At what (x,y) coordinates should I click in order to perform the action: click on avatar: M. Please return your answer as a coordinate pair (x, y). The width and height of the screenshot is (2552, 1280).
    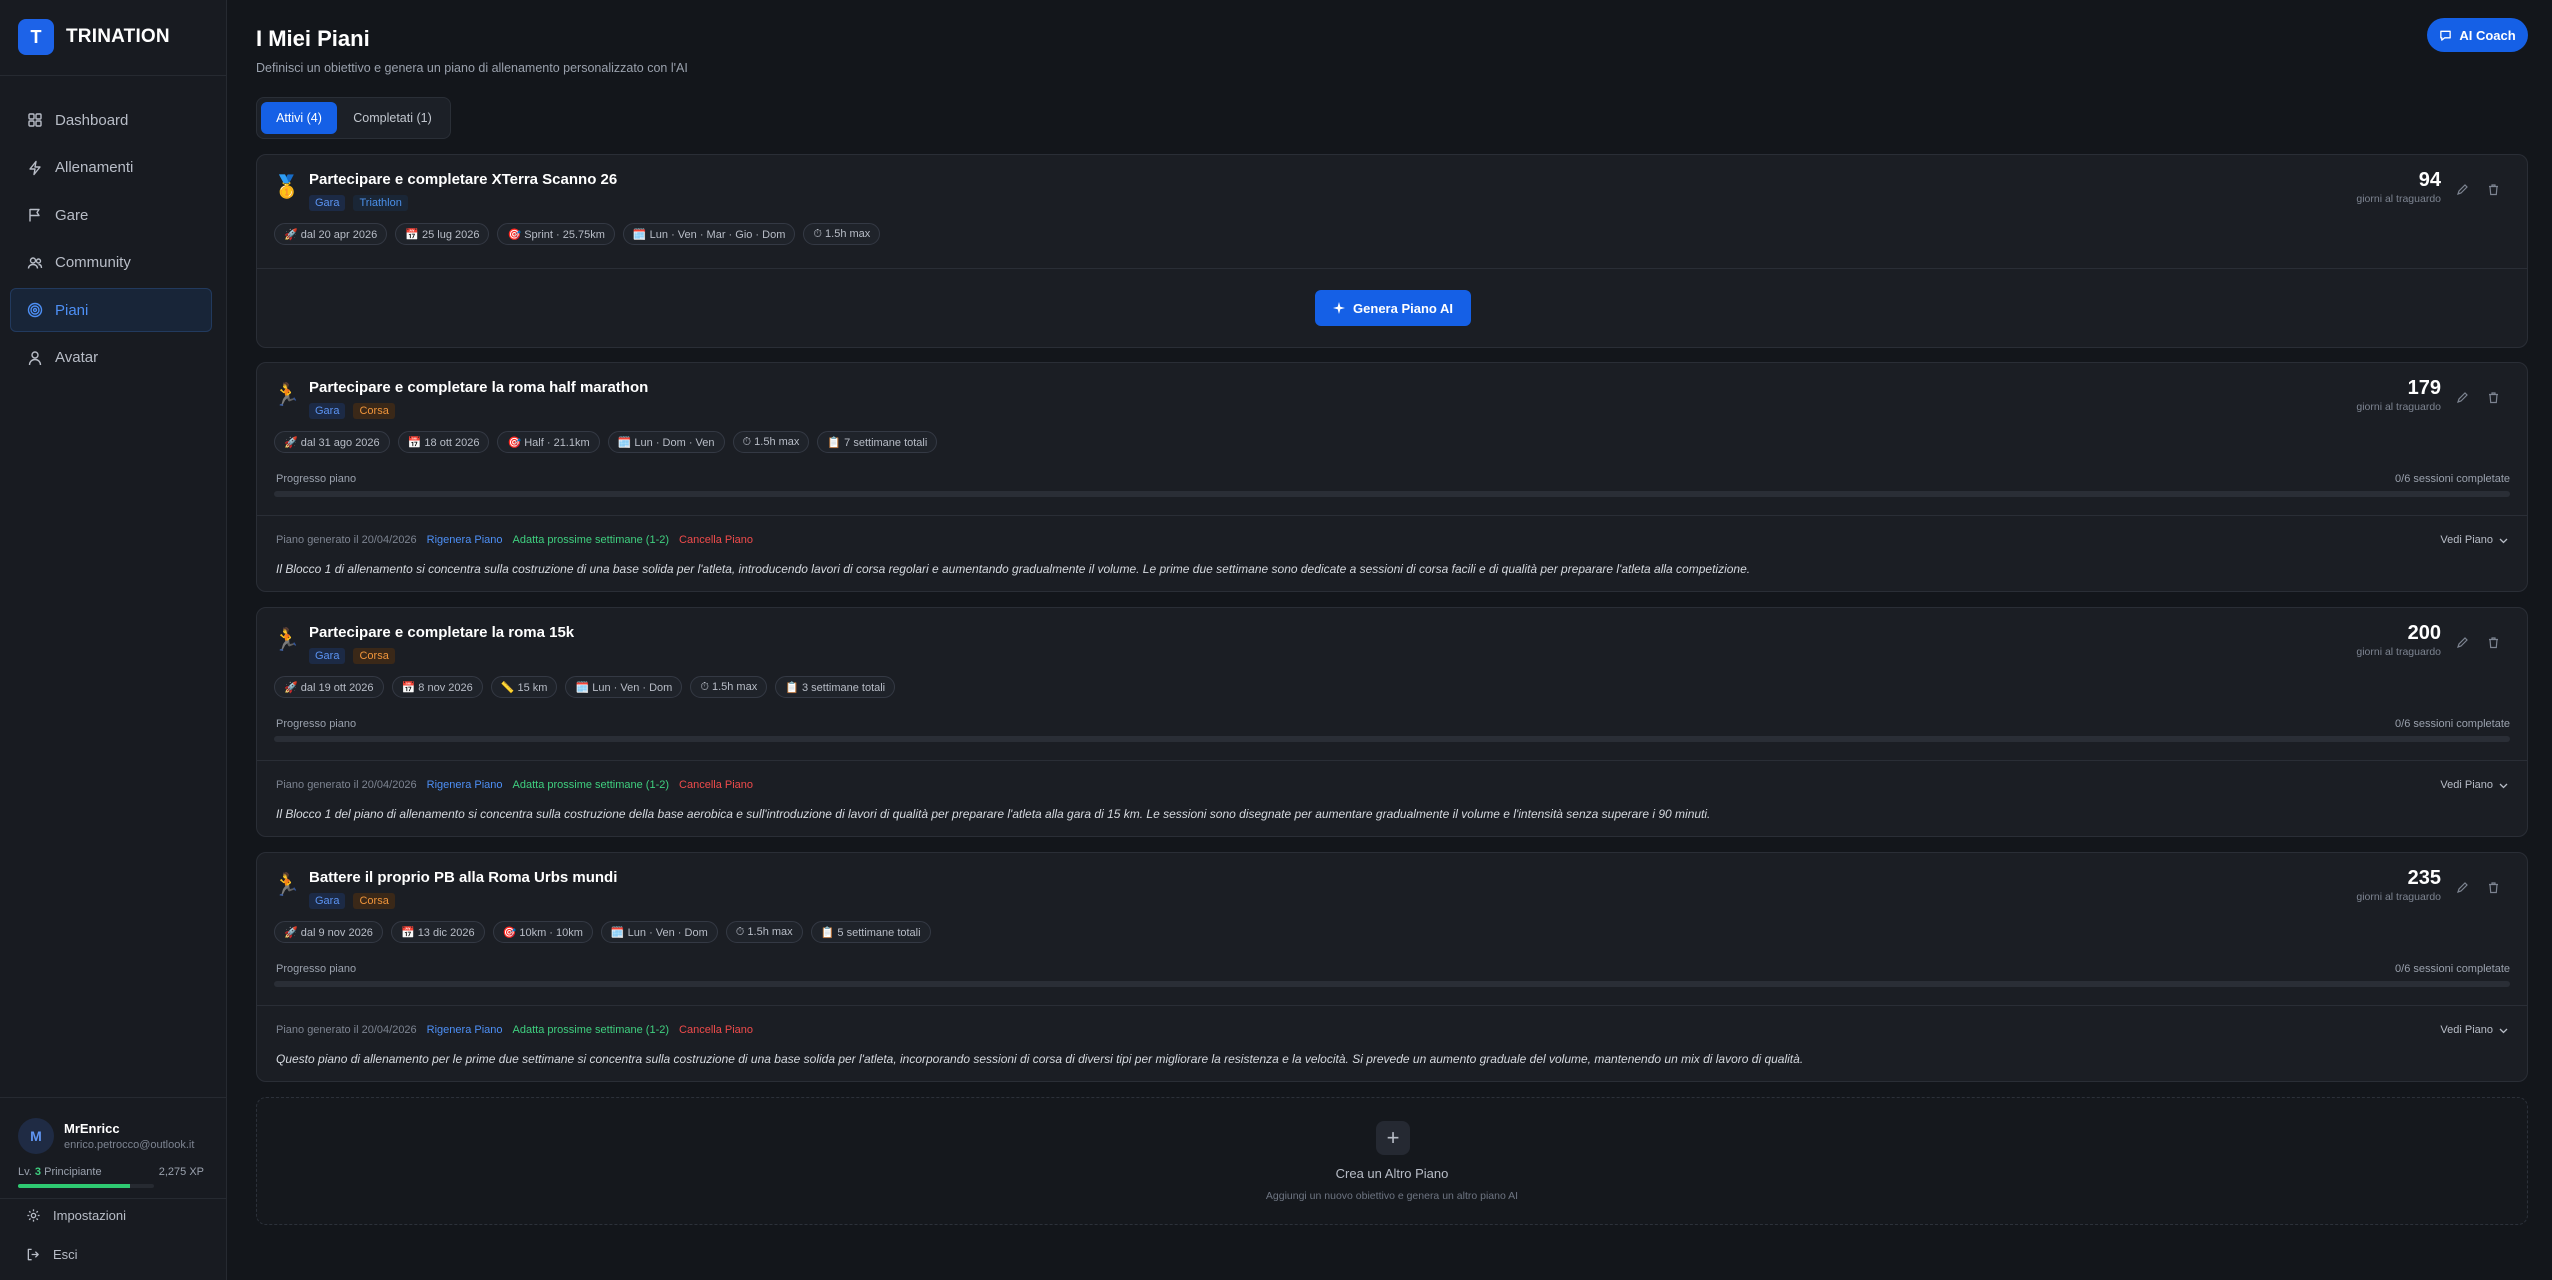
    Looking at the image, I should click on (36, 1136).